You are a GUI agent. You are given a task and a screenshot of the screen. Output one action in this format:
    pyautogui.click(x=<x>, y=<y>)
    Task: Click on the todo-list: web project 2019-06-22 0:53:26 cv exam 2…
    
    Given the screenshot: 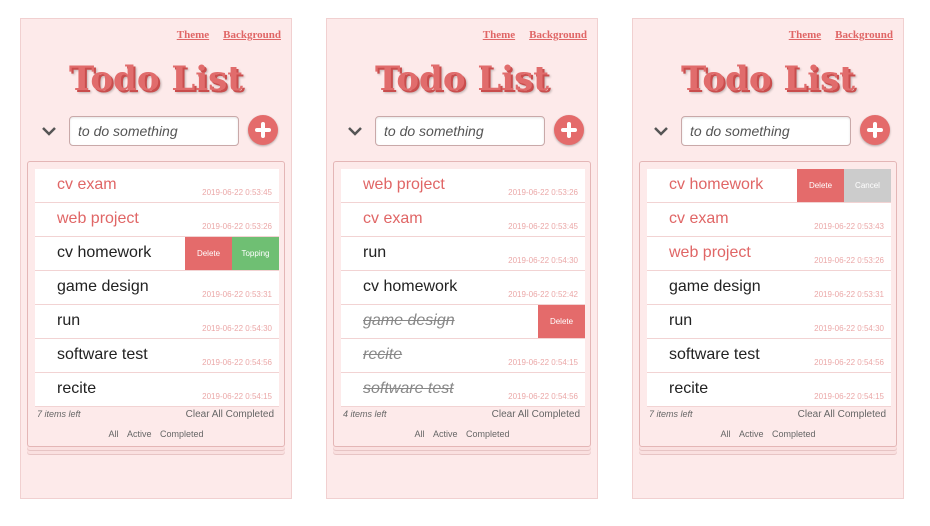 What is the action you would take?
    pyautogui.click(x=463, y=288)
    